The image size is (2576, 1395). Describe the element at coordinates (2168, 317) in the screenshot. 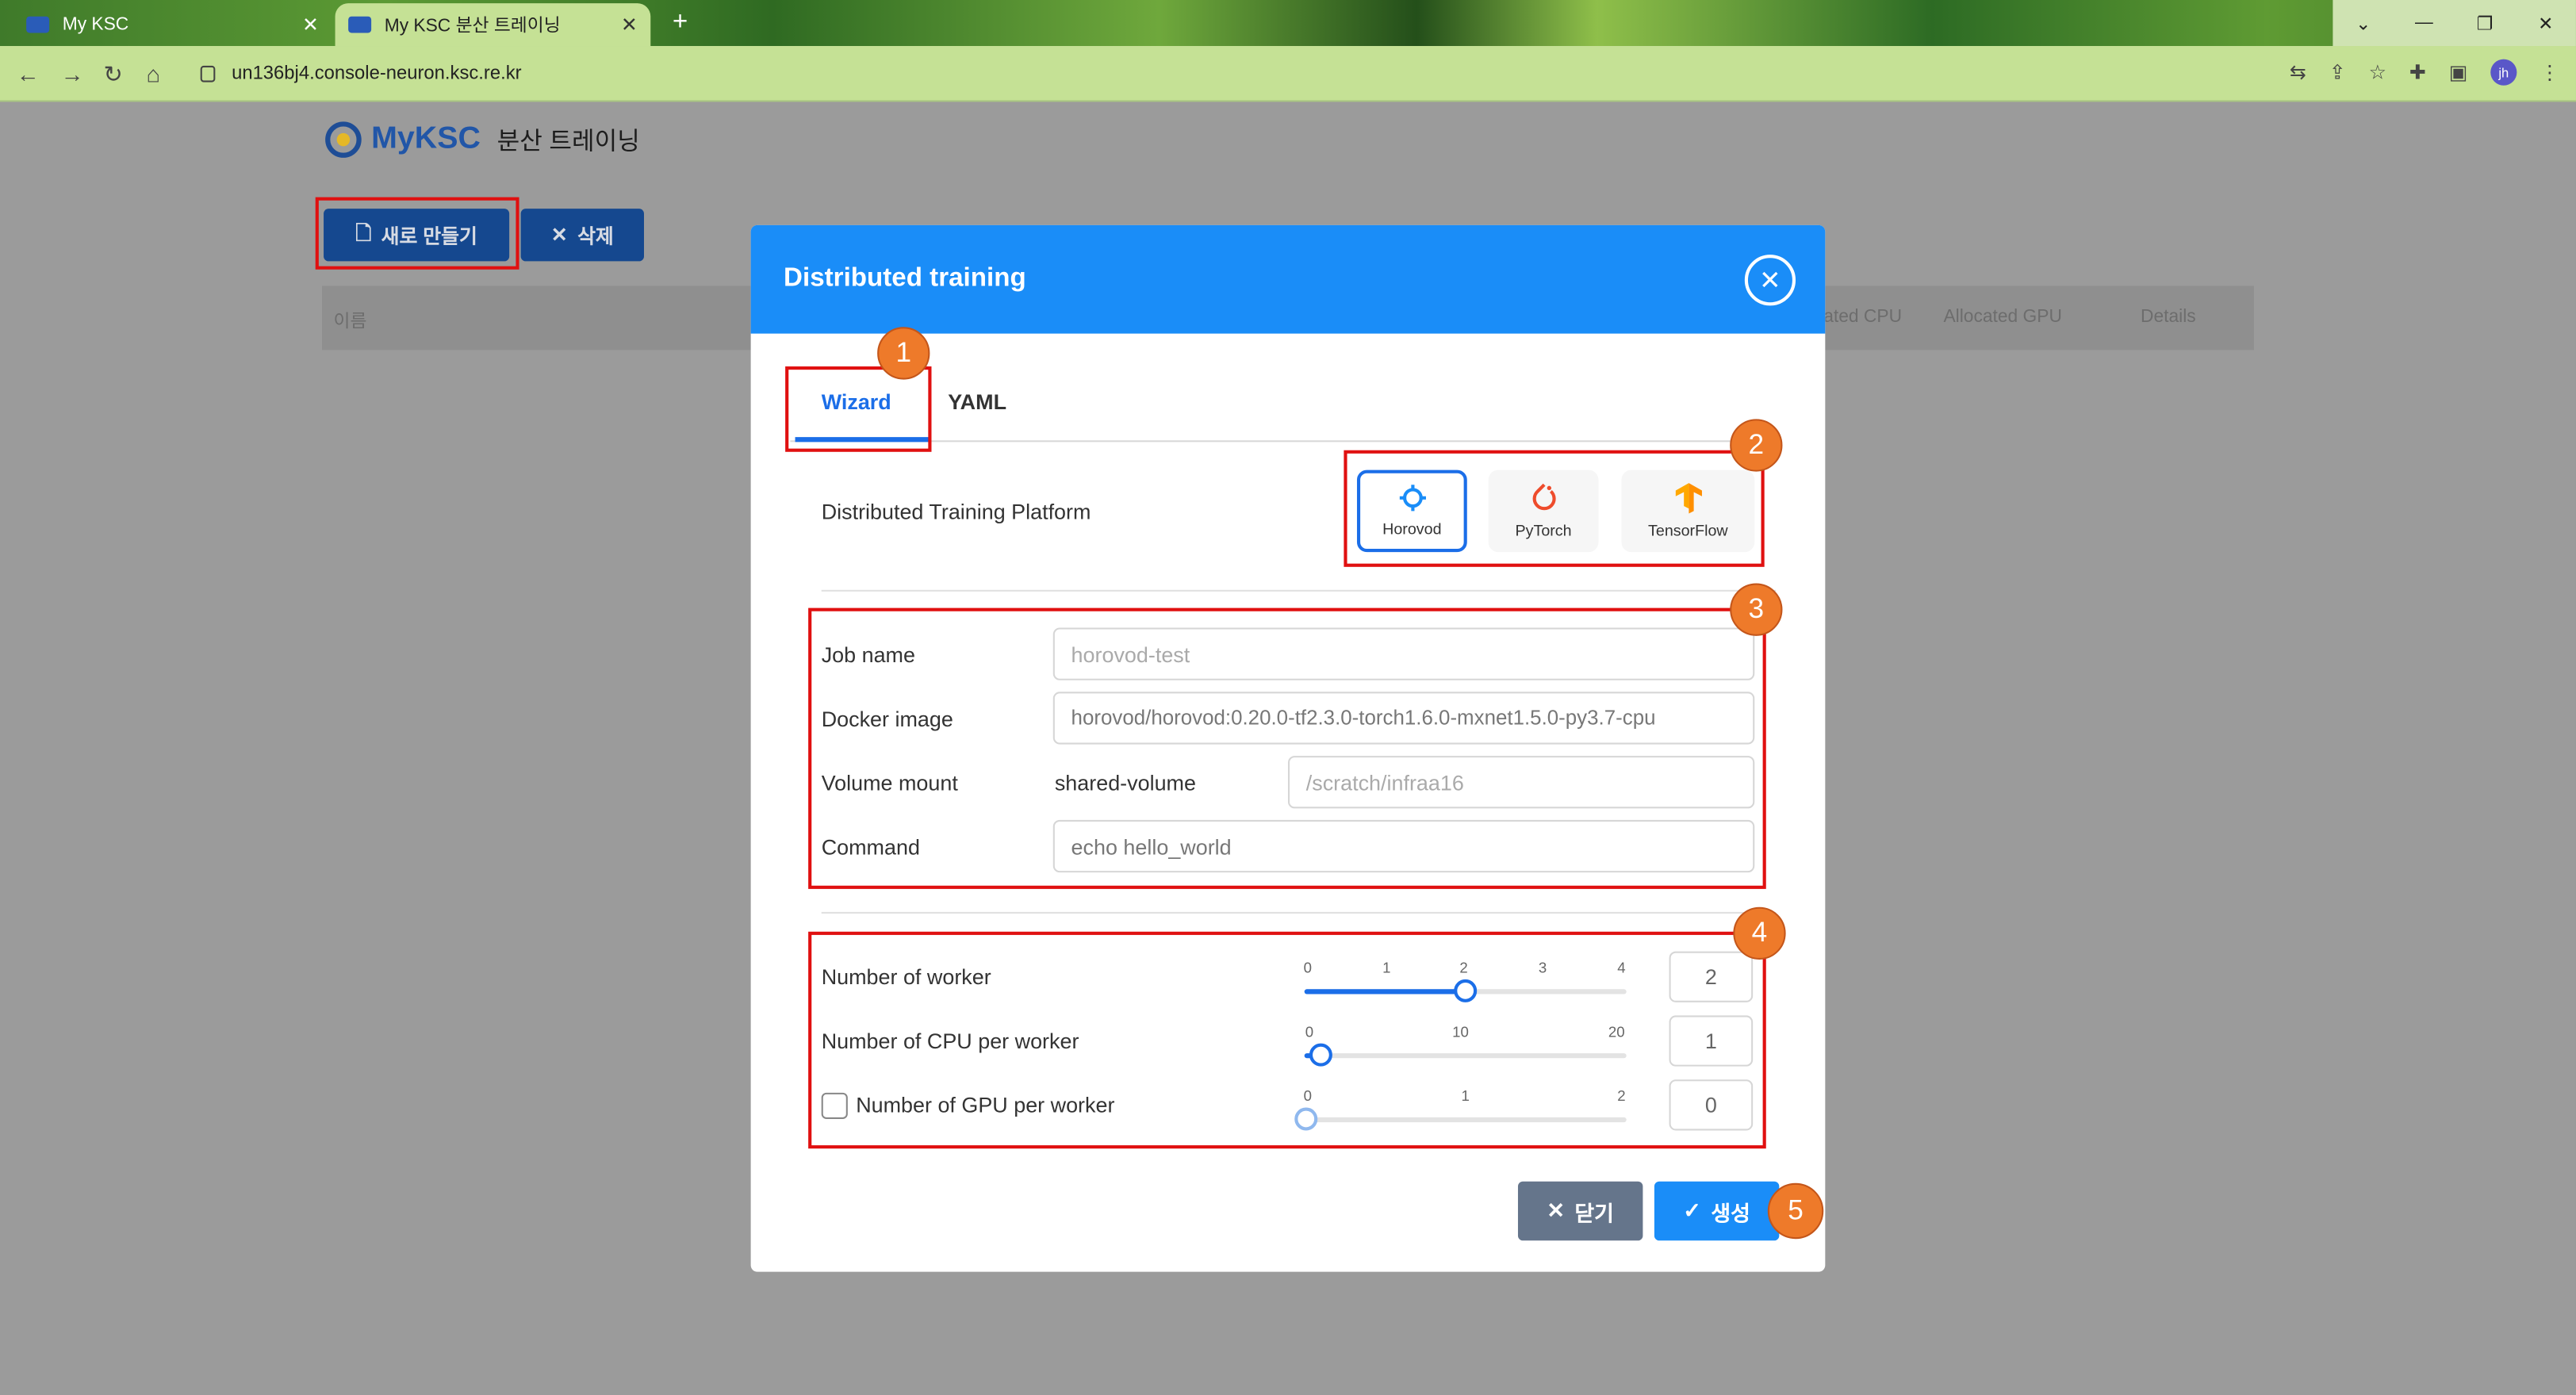

I see `column-header: Details` at that location.